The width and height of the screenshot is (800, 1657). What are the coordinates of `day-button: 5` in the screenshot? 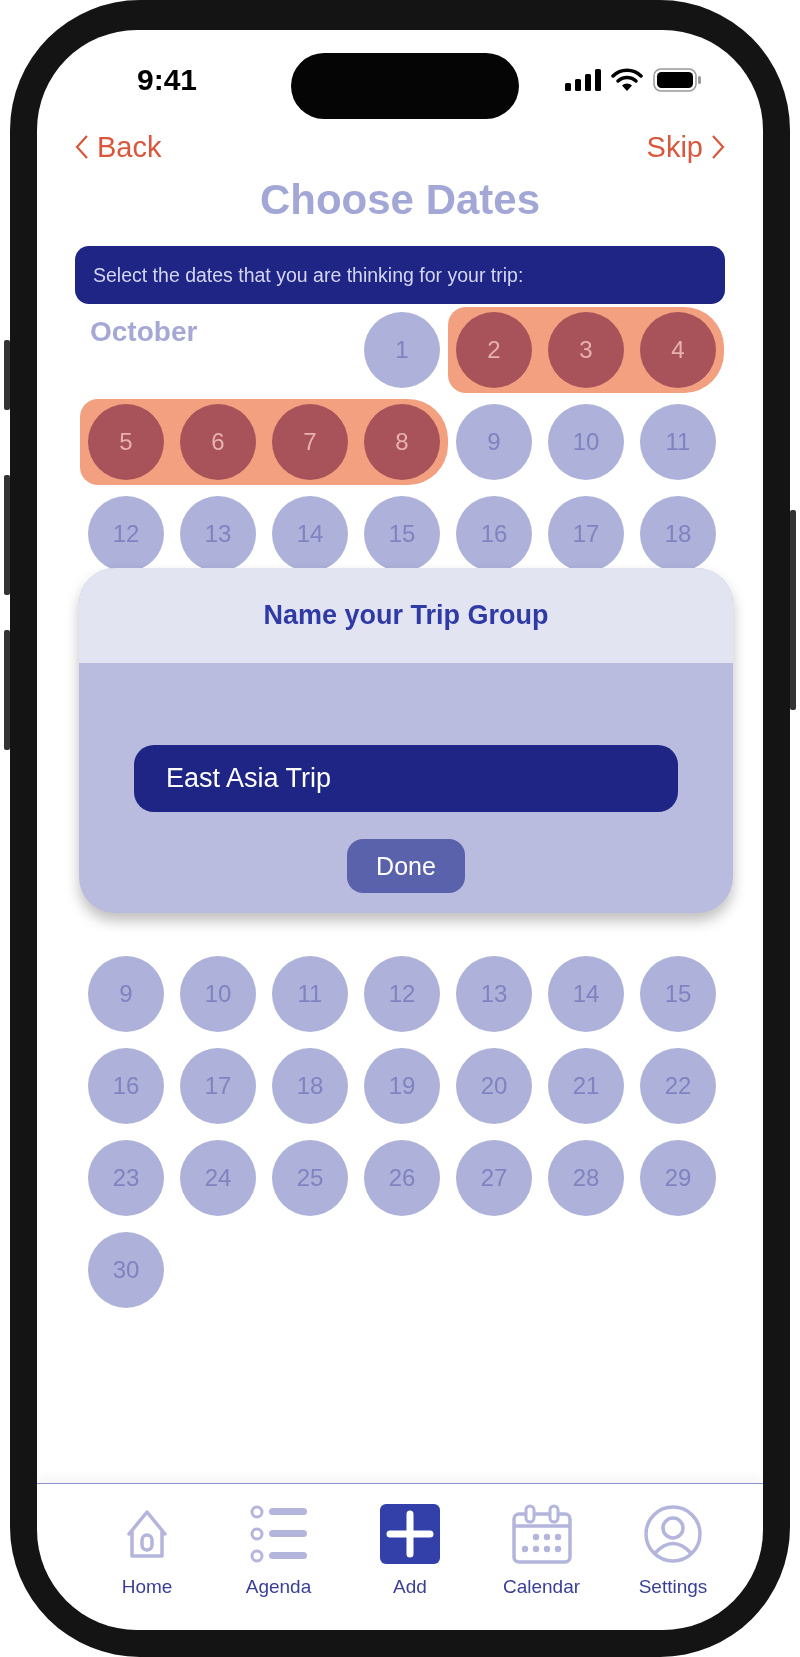 It's located at (126, 442).